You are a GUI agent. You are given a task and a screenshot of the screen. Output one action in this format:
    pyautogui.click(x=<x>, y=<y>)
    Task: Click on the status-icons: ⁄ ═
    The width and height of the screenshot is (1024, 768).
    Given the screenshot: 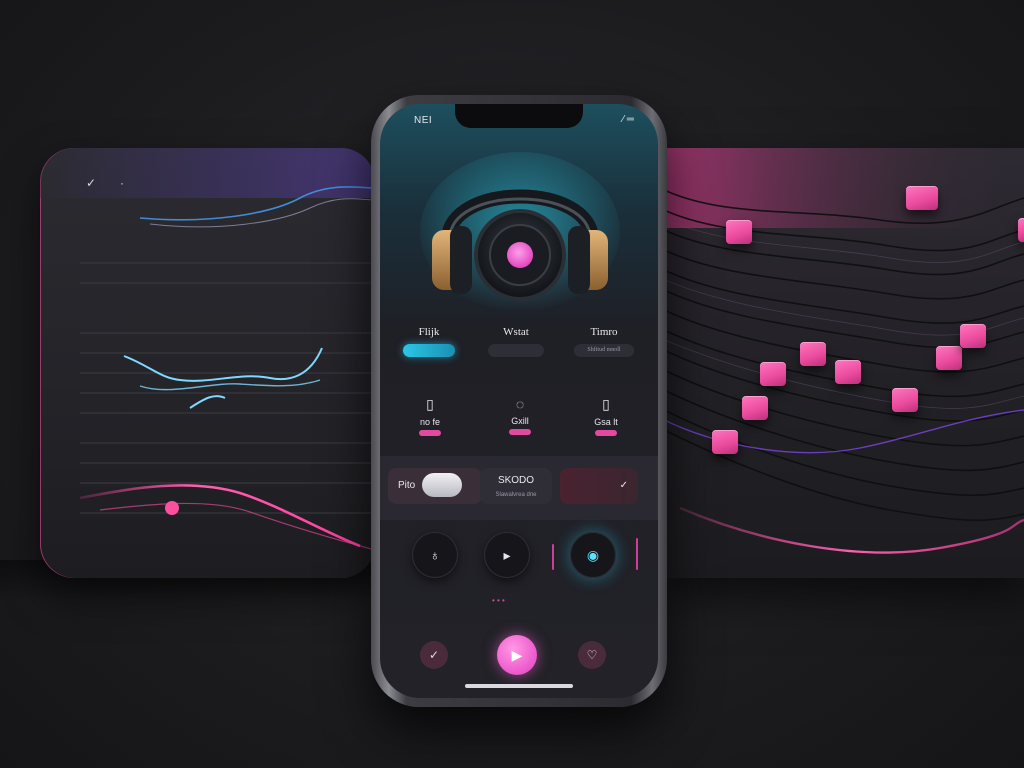 What is the action you would take?
    pyautogui.click(x=628, y=119)
    